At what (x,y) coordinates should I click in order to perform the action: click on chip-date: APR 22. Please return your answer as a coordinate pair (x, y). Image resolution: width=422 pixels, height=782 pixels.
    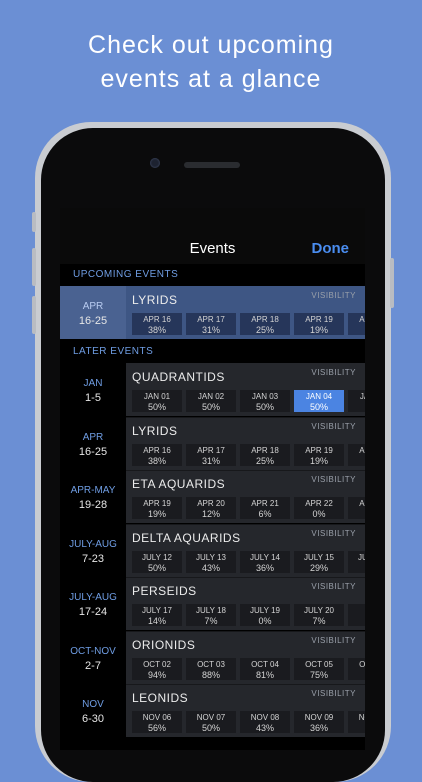
    Looking at the image, I should click on (319, 503).